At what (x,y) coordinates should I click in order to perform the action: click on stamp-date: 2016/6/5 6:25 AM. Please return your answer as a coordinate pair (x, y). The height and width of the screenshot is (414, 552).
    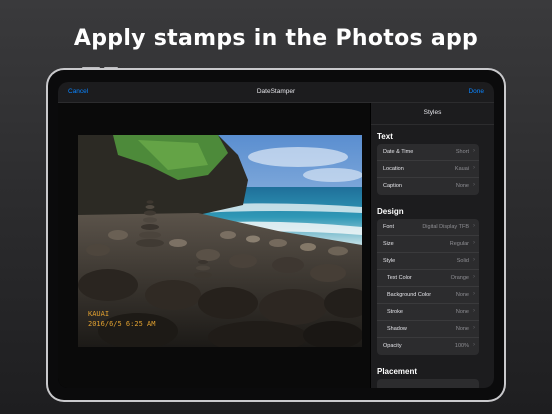
    Looking at the image, I should click on (122, 324).